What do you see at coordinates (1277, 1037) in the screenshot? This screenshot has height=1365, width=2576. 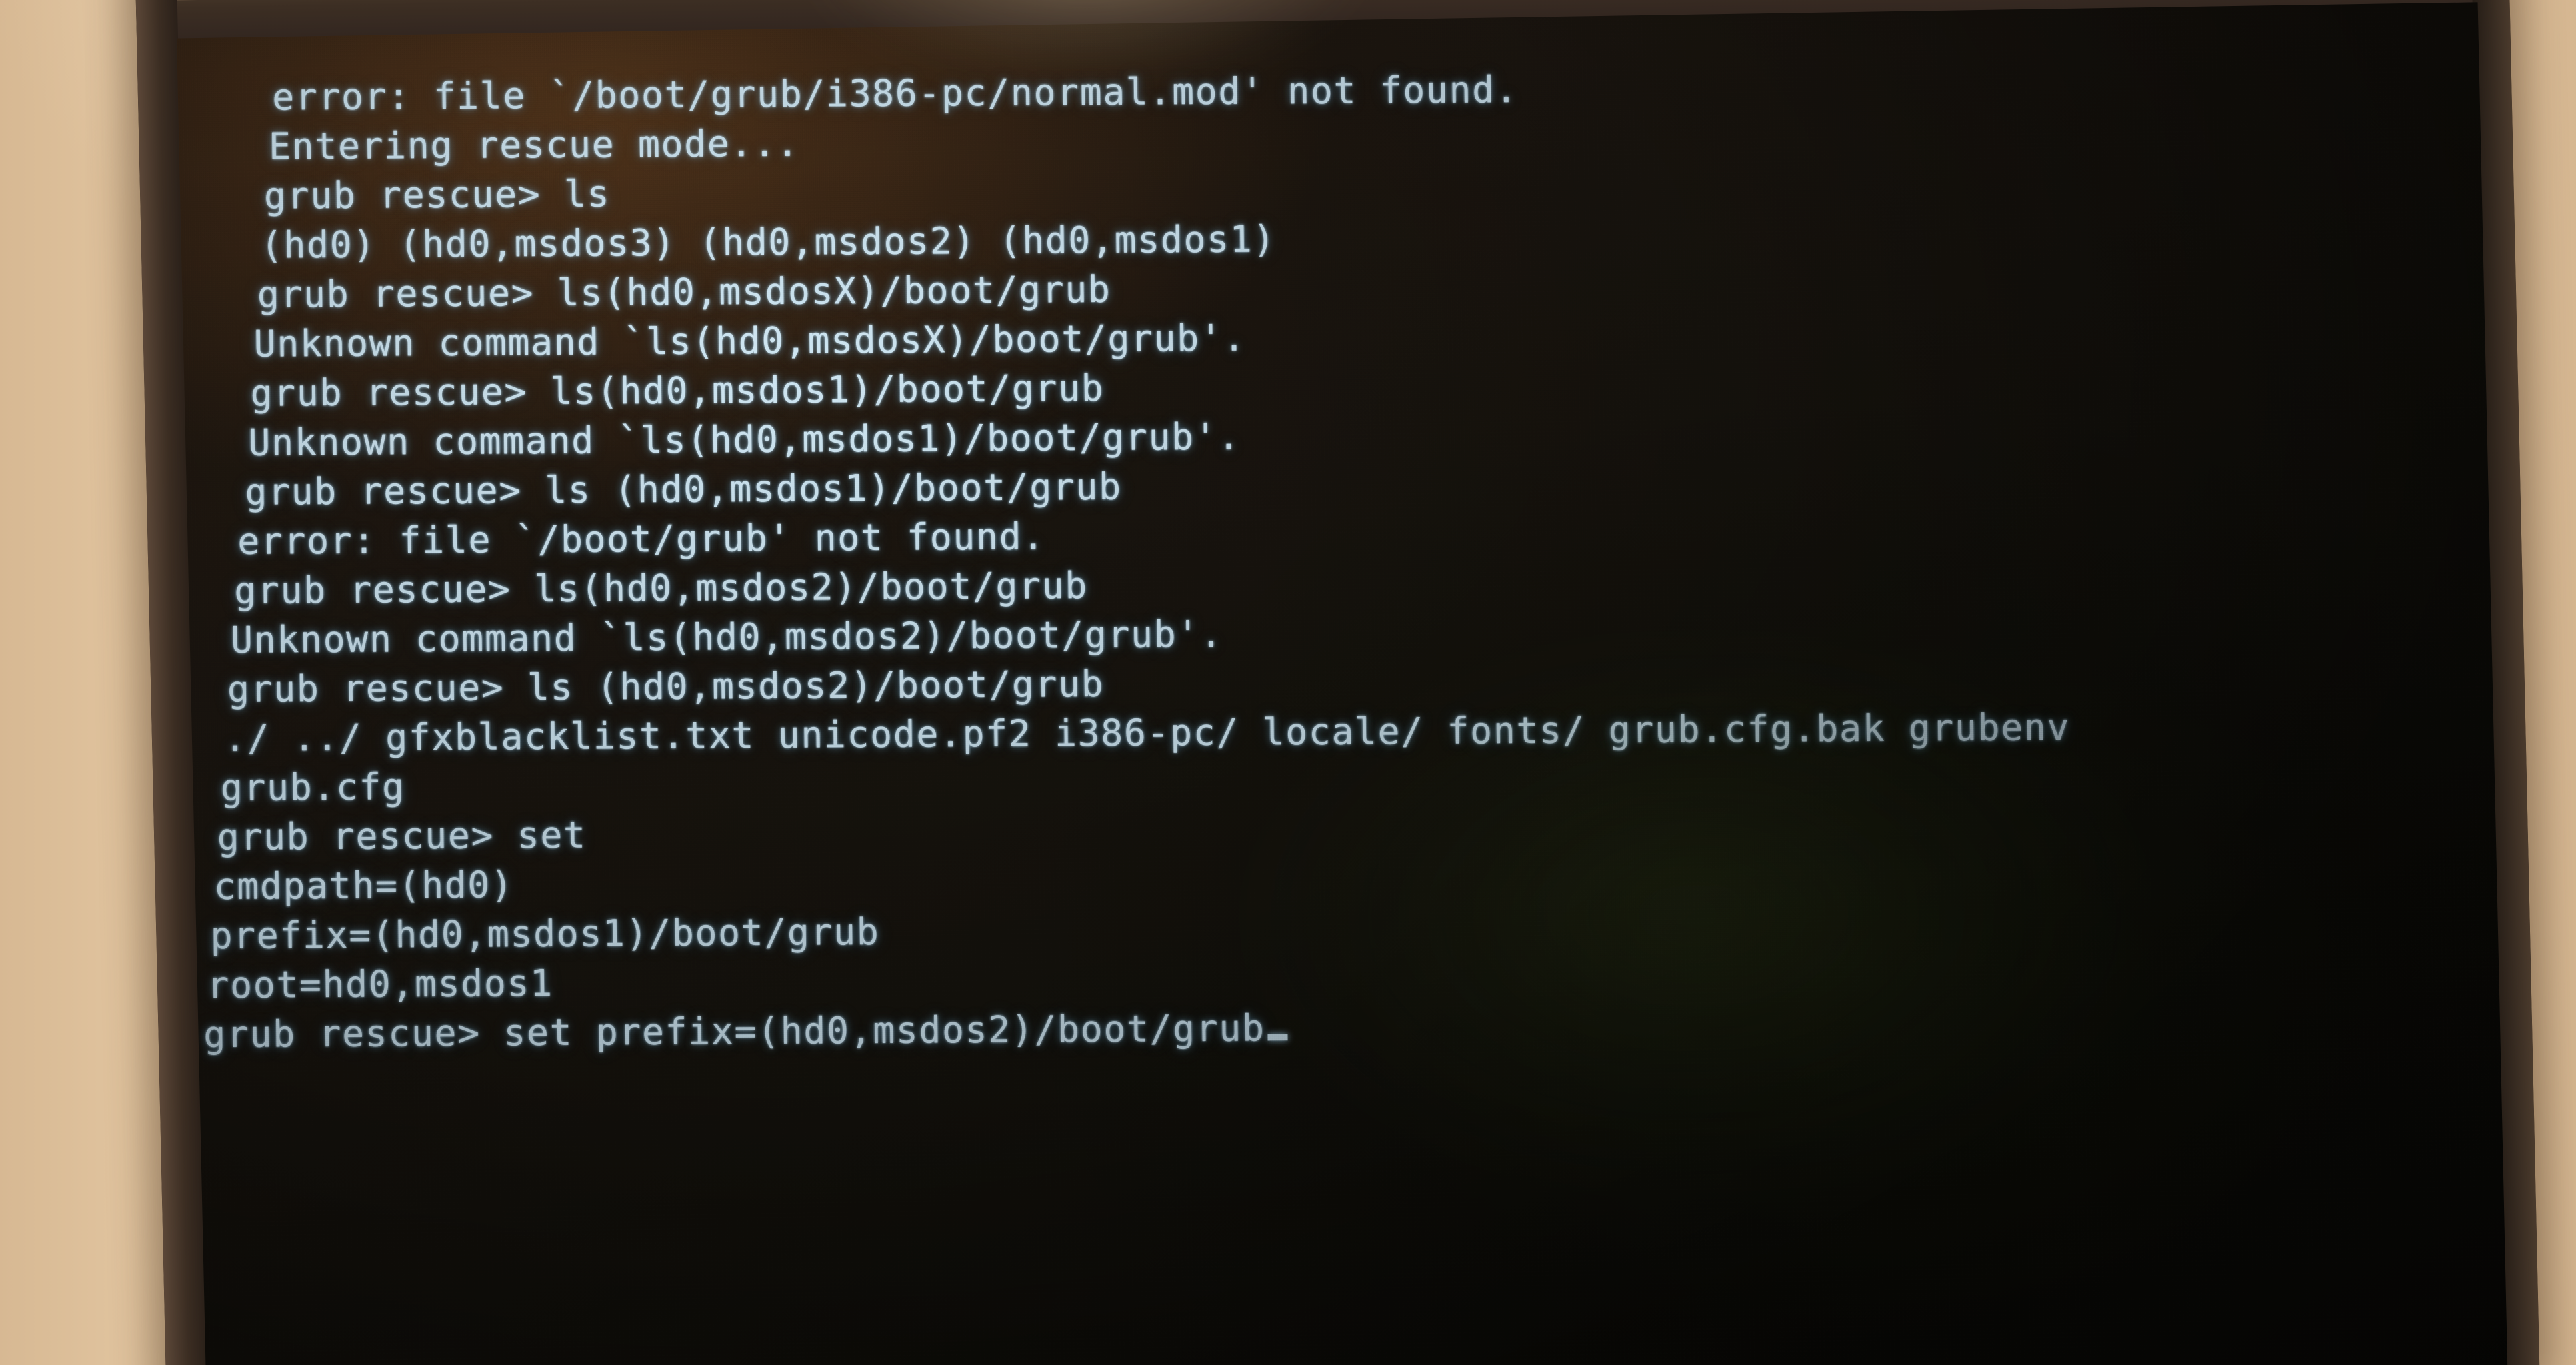 I see `text-cursor` at bounding box center [1277, 1037].